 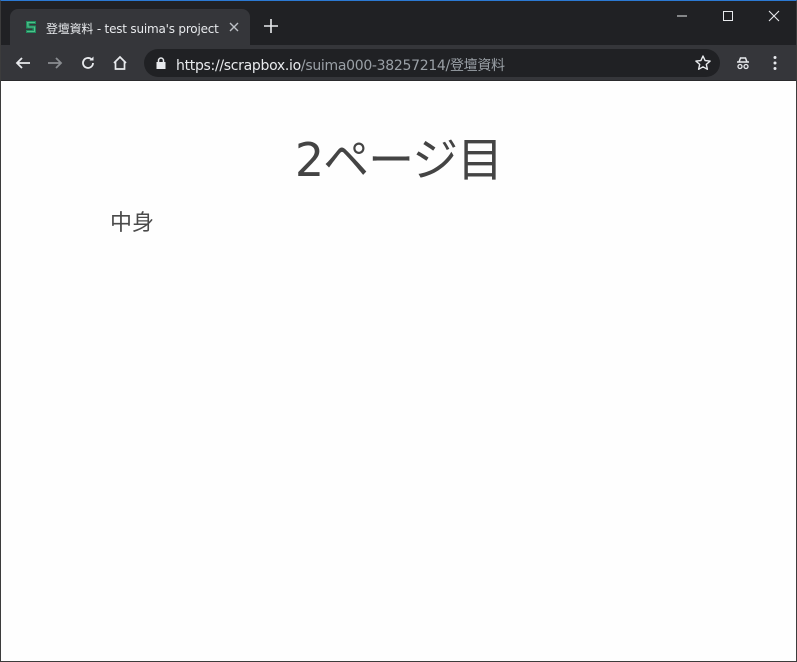 I want to click on page-line: 中身, so click(x=132, y=221).